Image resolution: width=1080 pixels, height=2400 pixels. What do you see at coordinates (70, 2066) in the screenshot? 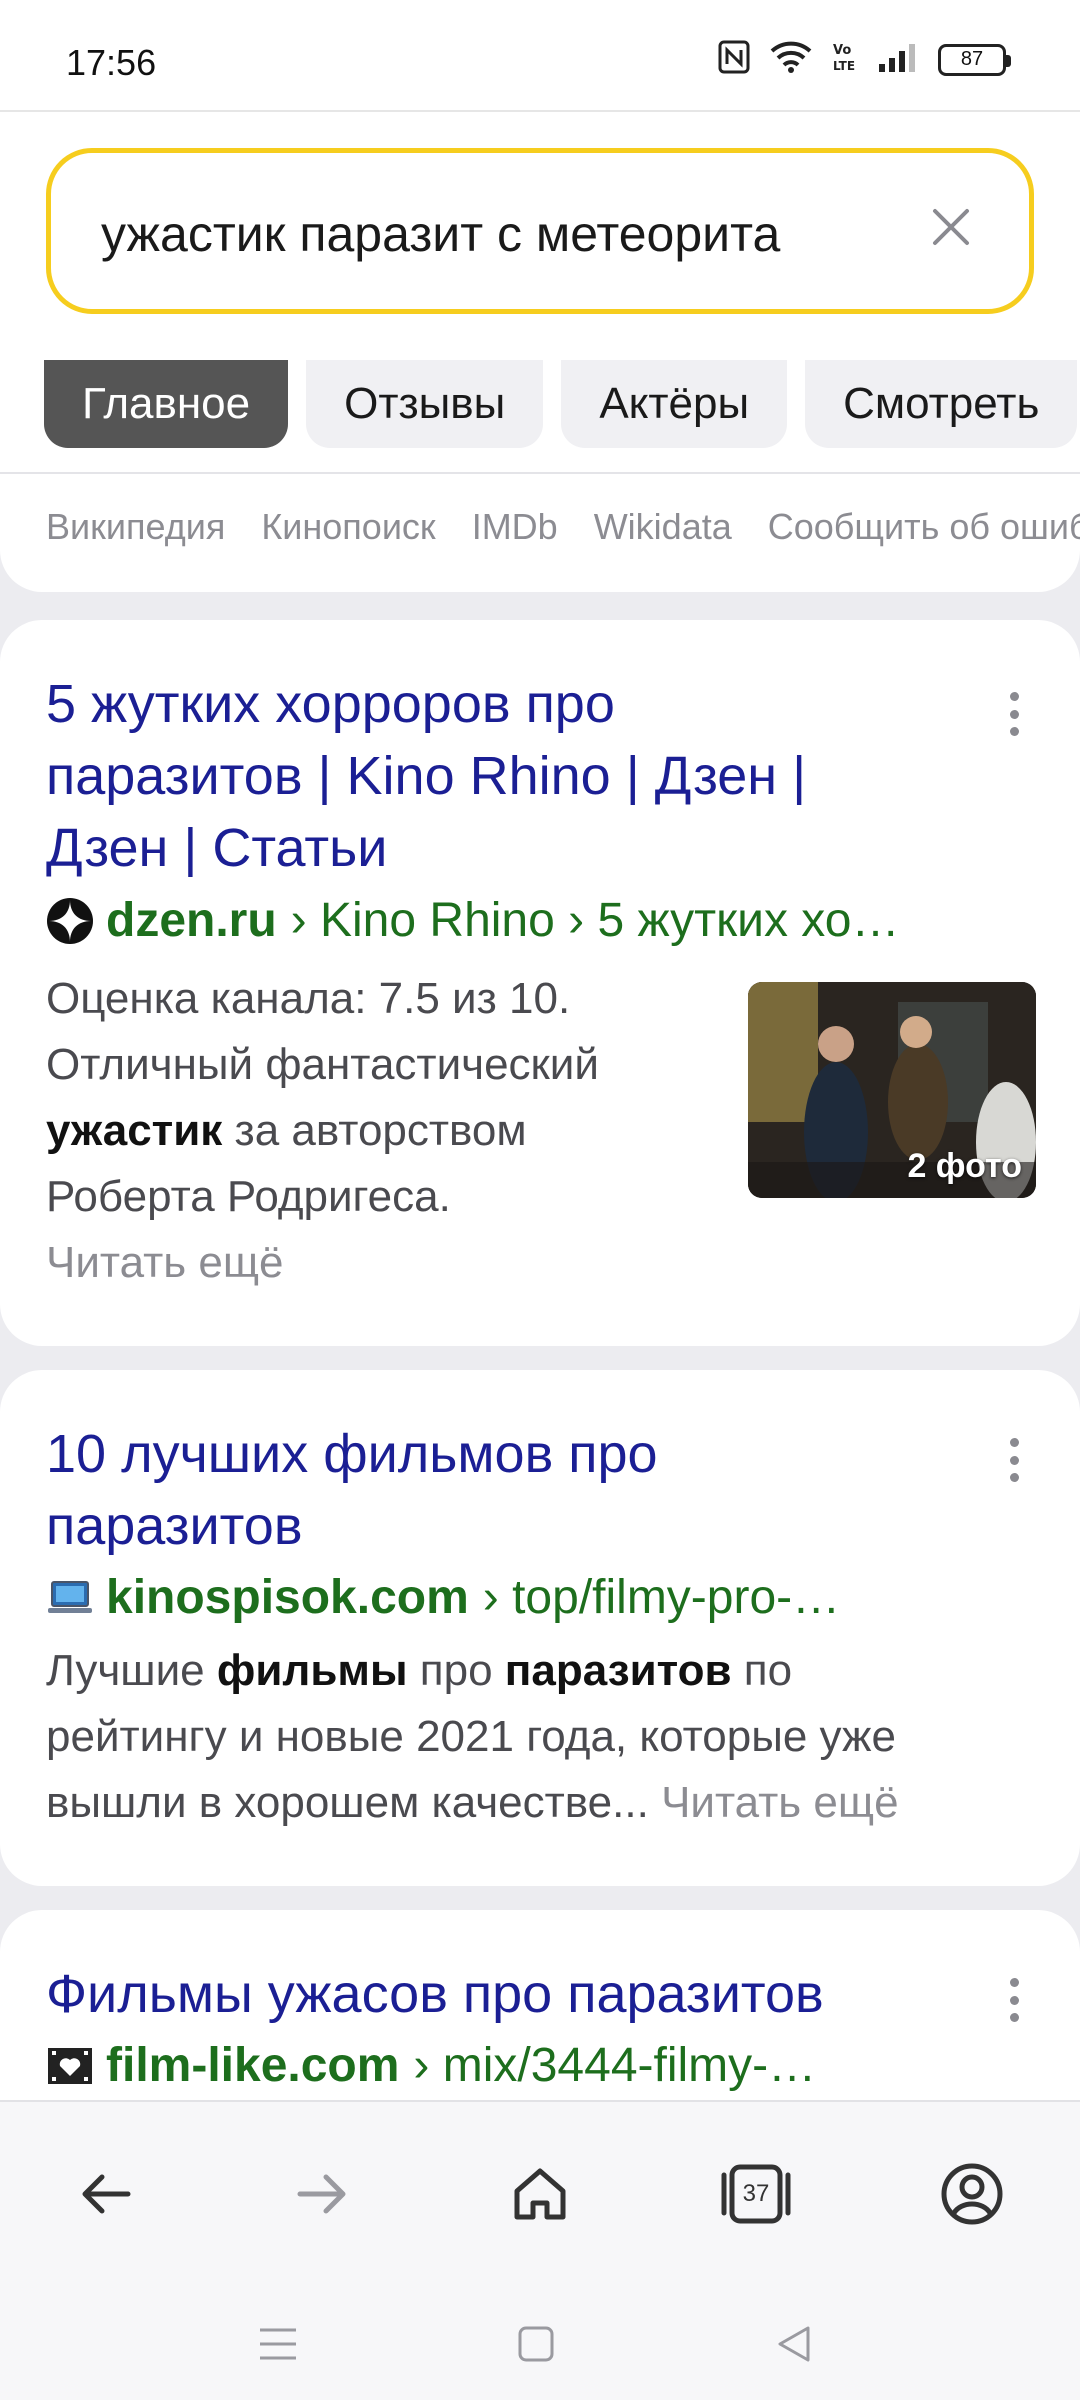
I see `film-favicon-icon` at bounding box center [70, 2066].